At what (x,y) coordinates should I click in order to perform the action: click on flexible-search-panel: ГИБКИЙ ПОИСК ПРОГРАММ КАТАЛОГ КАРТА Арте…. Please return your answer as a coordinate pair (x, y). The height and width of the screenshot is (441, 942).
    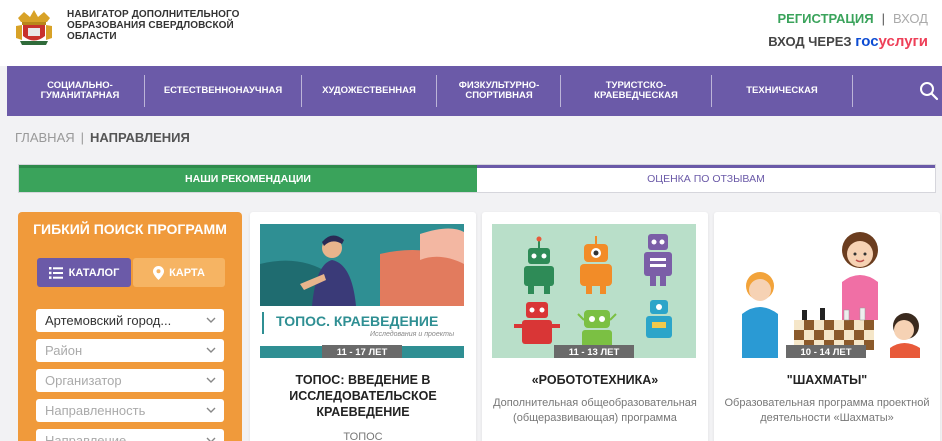
    Looking at the image, I should click on (130, 326).